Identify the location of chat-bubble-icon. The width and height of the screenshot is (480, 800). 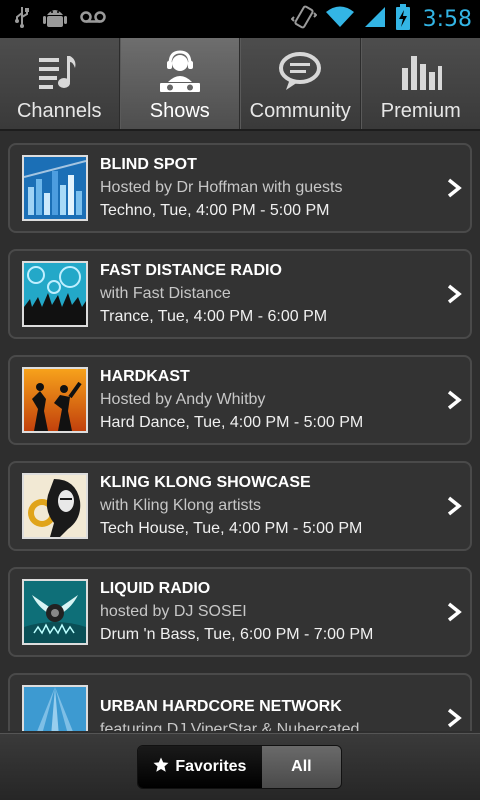
(300, 72).